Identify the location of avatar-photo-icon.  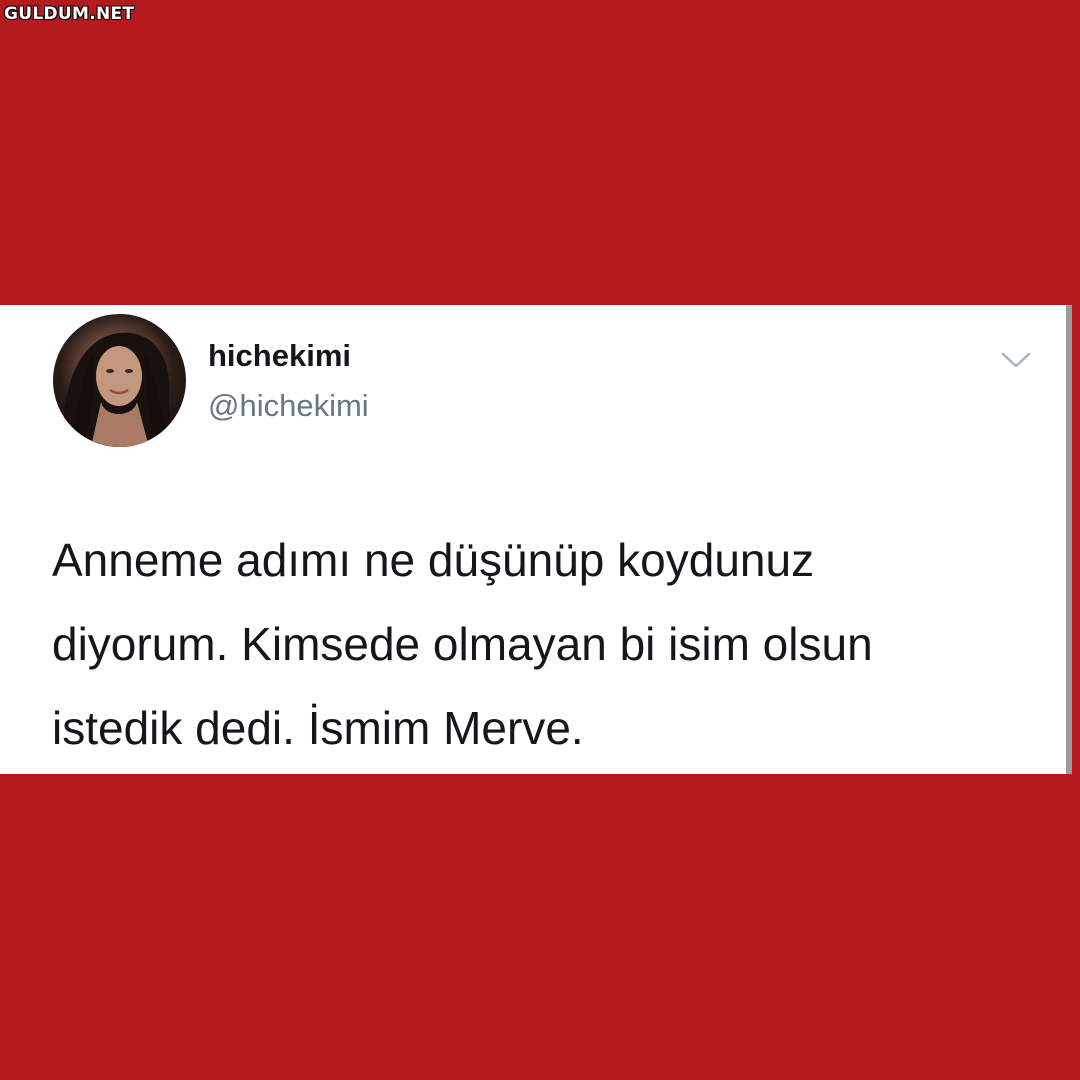
(120, 389).